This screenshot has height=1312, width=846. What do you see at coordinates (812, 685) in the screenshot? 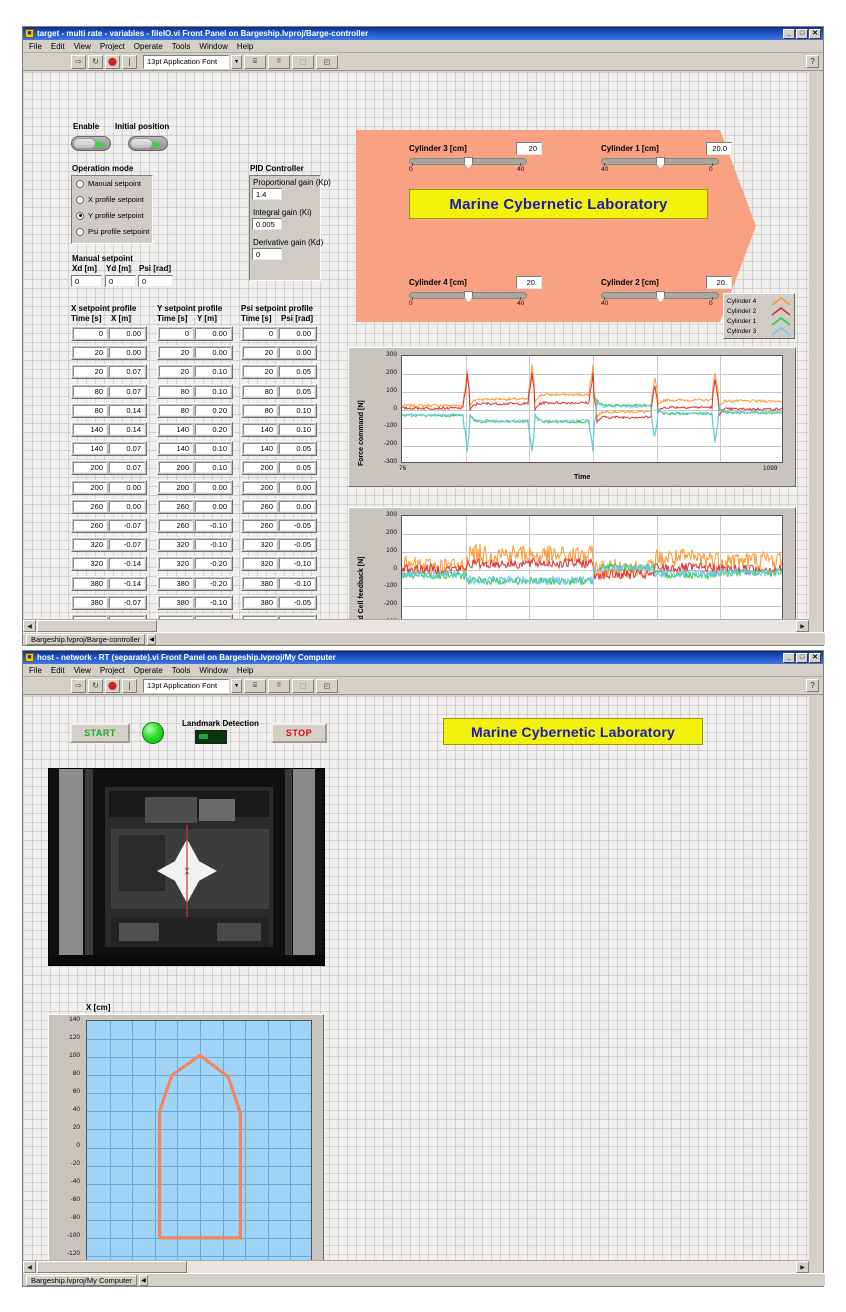
I see `context-help-button: ?` at bounding box center [812, 685].